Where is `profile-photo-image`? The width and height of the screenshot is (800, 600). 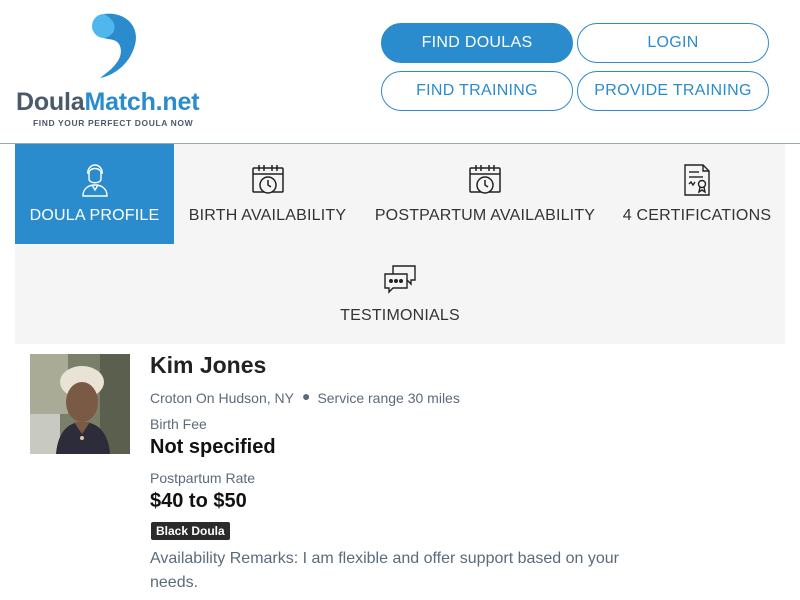 profile-photo-image is located at coordinates (80, 404).